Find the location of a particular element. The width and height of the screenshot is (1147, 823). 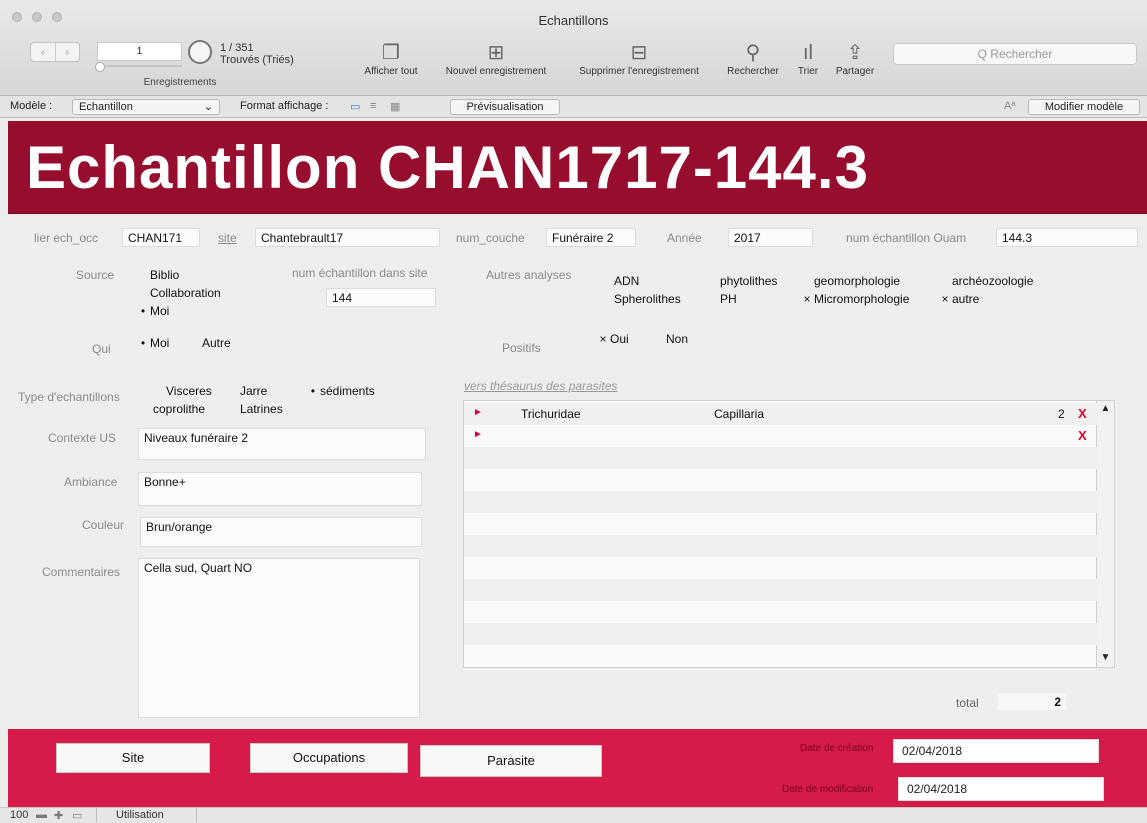

delete-record-button: ⊟ Supprimer l'enregistrement is located at coordinates (639, 58).